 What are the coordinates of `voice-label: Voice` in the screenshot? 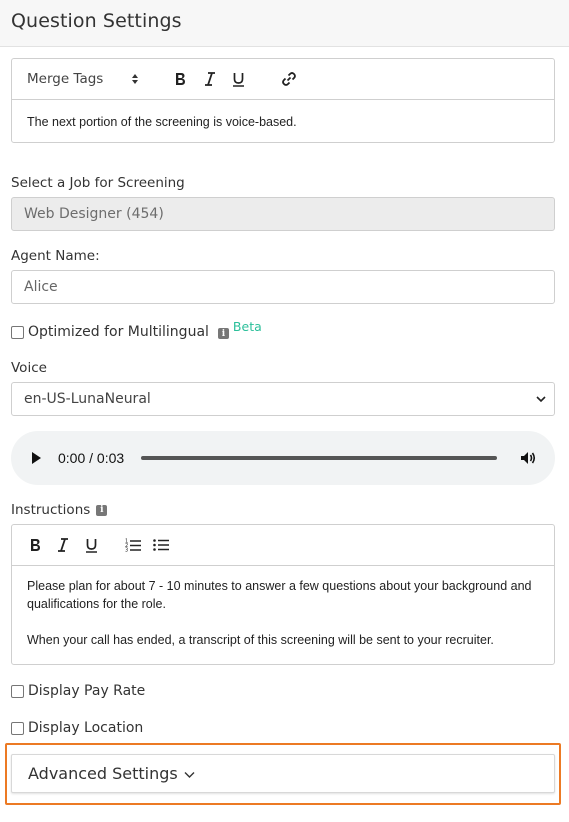 It's located at (29, 368).